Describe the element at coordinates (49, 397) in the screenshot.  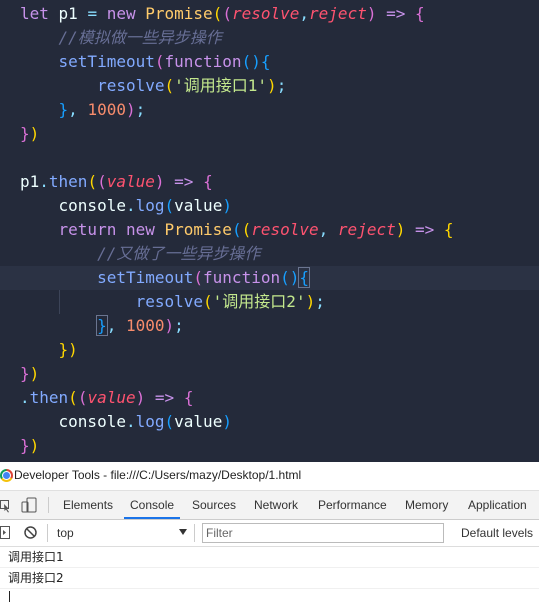
I see `code-token: then` at that location.